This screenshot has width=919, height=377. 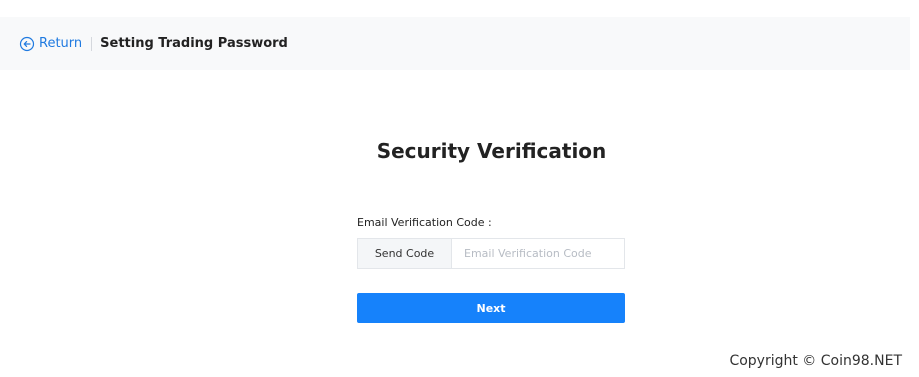 I want to click on arrow-left-circle-icon, so click(x=27, y=44).